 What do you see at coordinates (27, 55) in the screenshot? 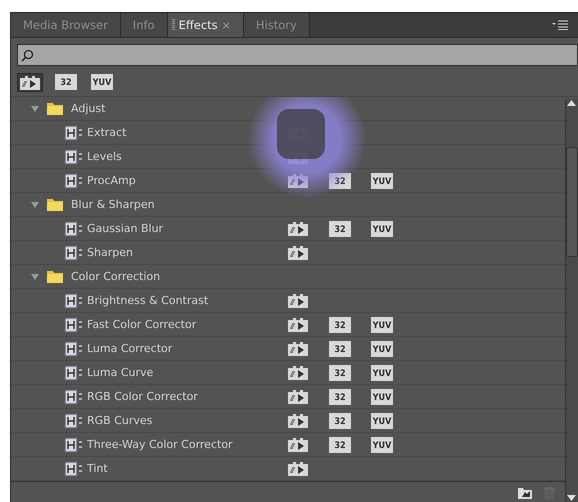
I see `search-icon` at bounding box center [27, 55].